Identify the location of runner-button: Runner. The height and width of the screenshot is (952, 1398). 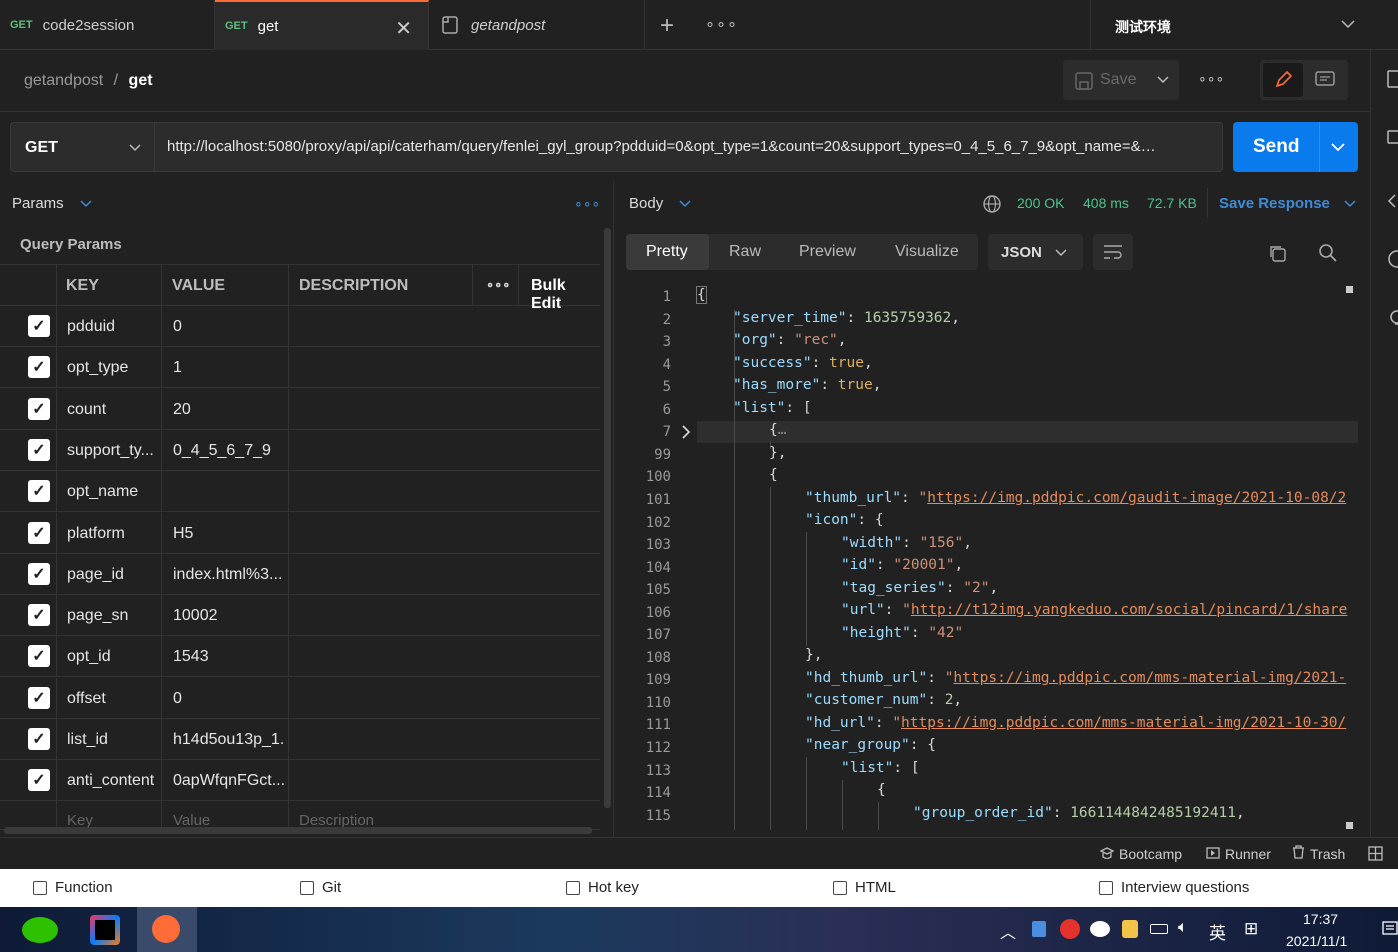
(1238, 854).